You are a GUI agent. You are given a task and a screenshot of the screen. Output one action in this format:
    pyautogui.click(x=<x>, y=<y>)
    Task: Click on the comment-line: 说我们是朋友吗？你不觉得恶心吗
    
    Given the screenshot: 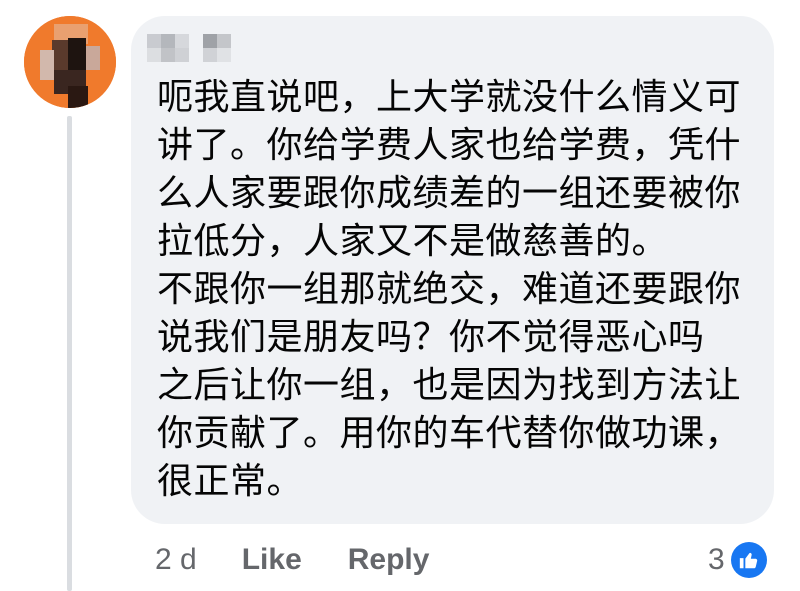 What is the action you would take?
    pyautogui.click(x=431, y=337)
    